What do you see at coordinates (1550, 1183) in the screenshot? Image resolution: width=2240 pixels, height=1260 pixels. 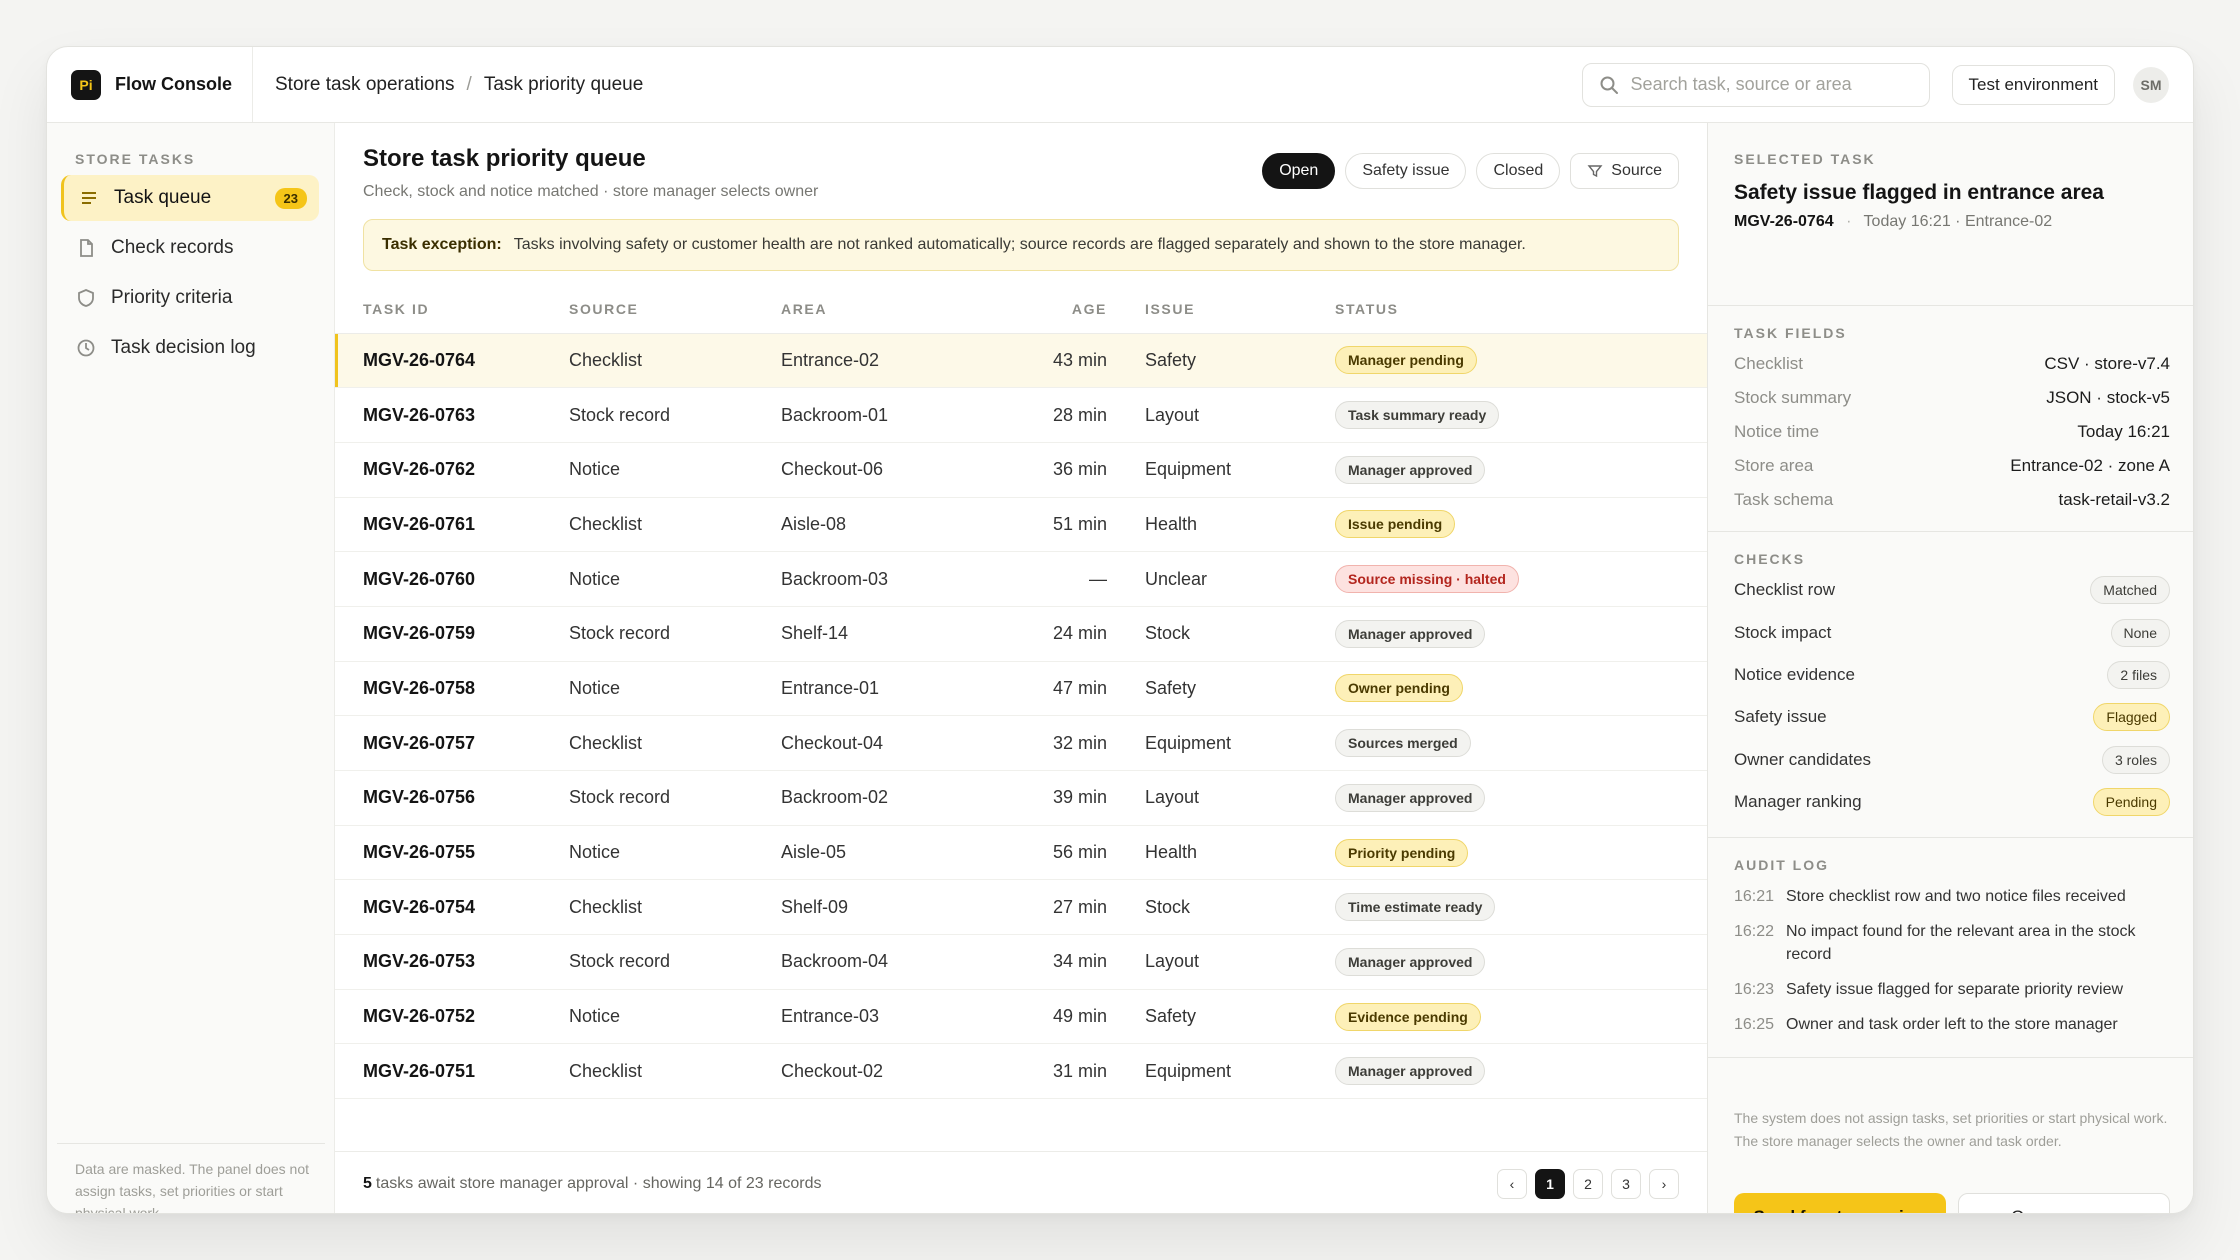 I see `page-1-button: 1` at bounding box center [1550, 1183].